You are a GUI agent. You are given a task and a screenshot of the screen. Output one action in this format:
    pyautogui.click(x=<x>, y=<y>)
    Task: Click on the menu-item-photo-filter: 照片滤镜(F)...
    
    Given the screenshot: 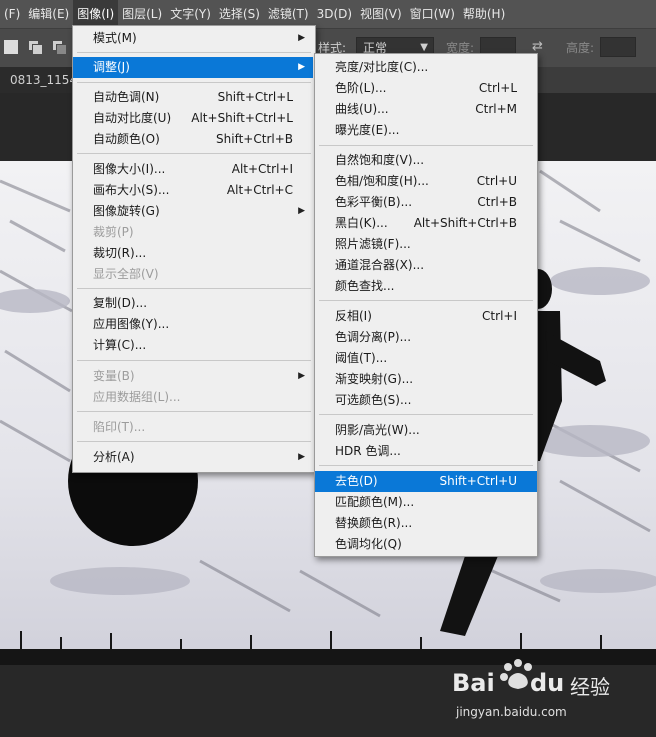 What is the action you would take?
    pyautogui.click(x=426, y=244)
    